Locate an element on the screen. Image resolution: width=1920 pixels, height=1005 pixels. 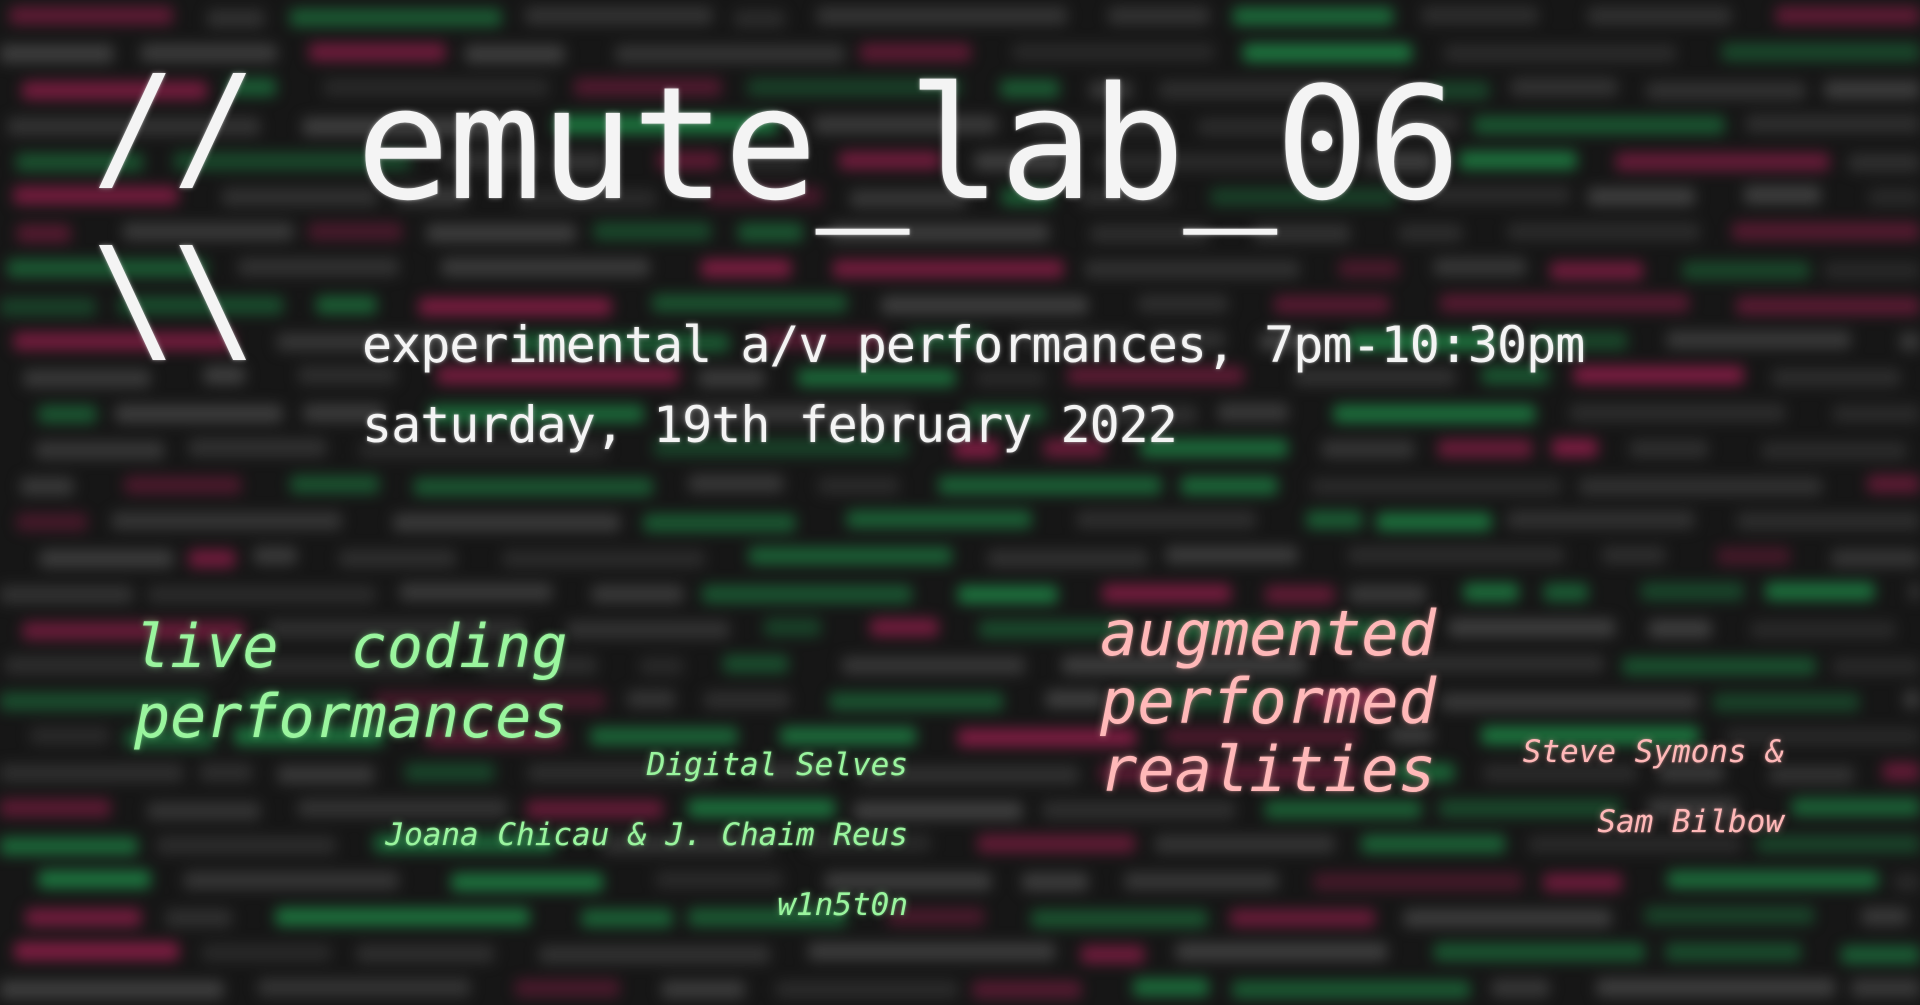
performer-name: Digital Selves is located at coordinates (777, 765).